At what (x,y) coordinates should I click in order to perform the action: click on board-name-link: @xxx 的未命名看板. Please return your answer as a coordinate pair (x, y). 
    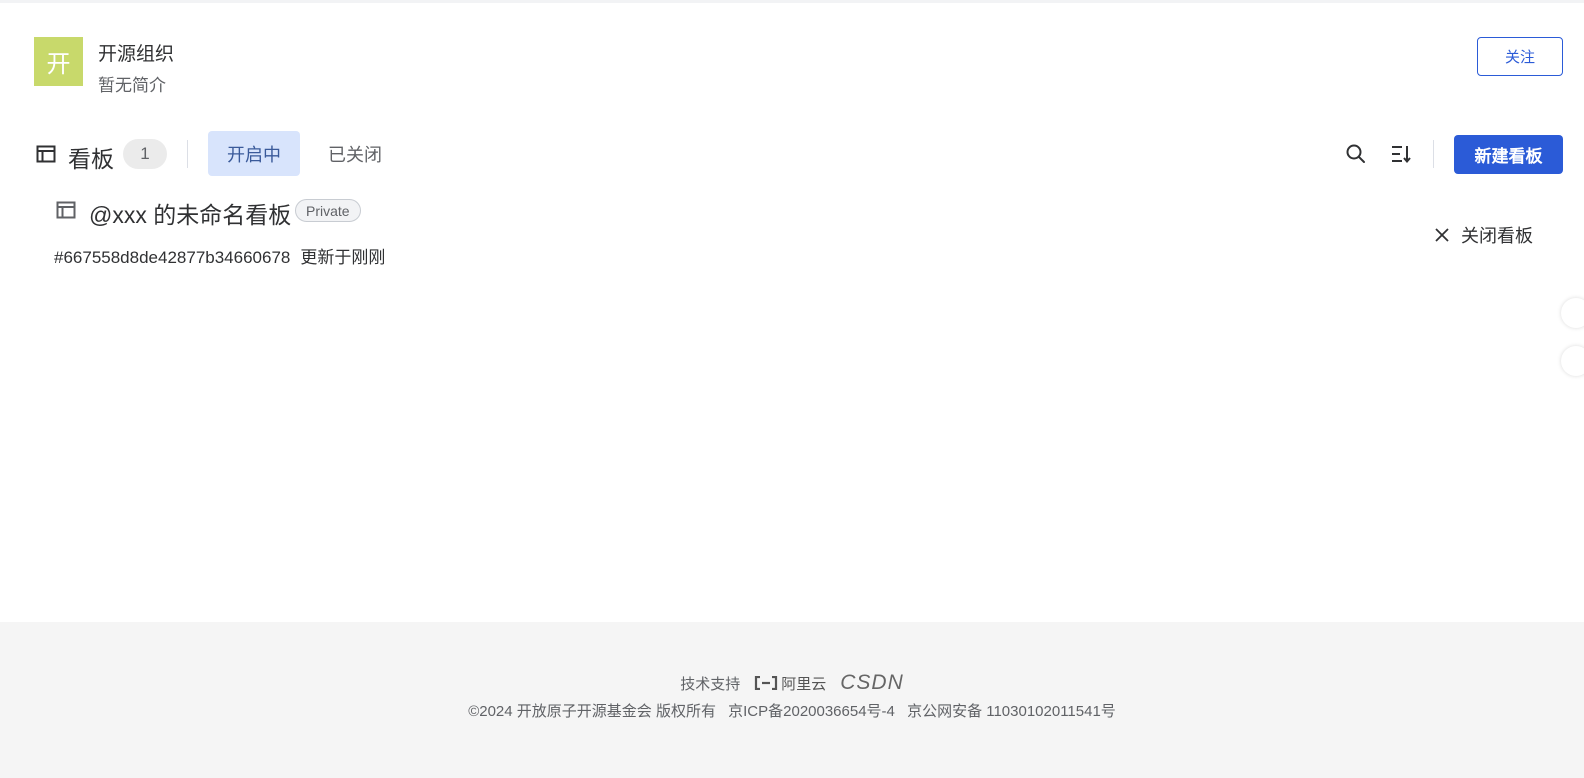
    Looking at the image, I should click on (190, 213).